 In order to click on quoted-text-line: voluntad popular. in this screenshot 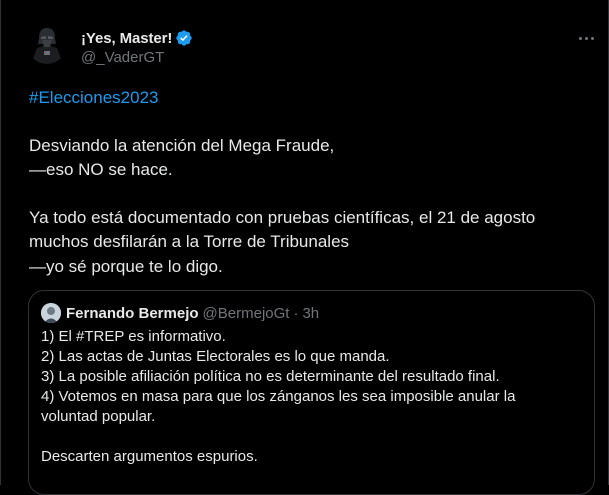, I will do `click(98, 416)`.